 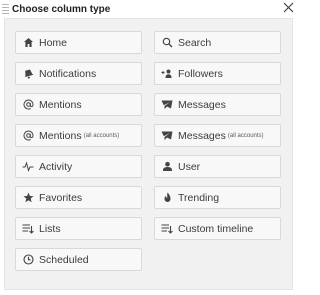 I want to click on search-icon, so click(x=167, y=43).